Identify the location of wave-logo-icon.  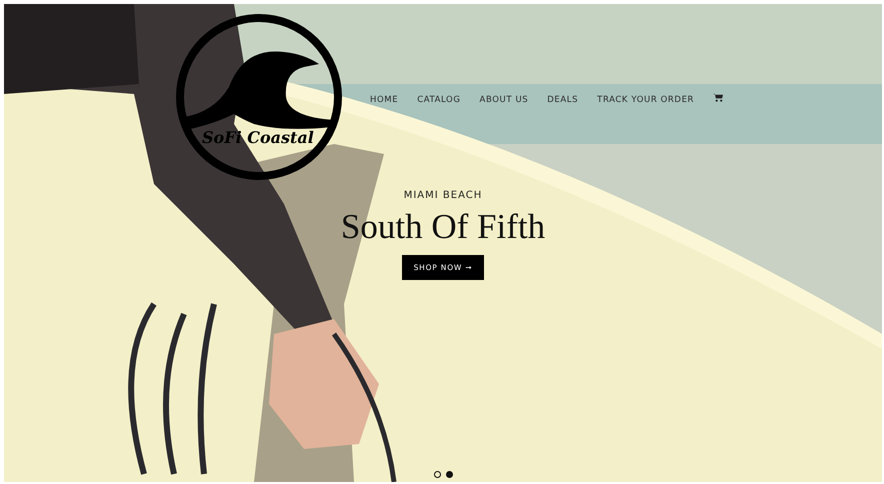
(259, 97).